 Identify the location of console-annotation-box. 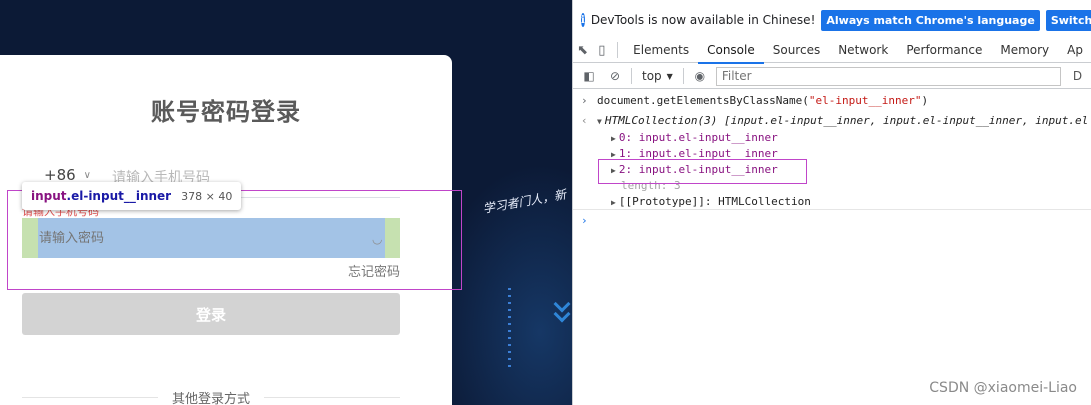
(702, 171).